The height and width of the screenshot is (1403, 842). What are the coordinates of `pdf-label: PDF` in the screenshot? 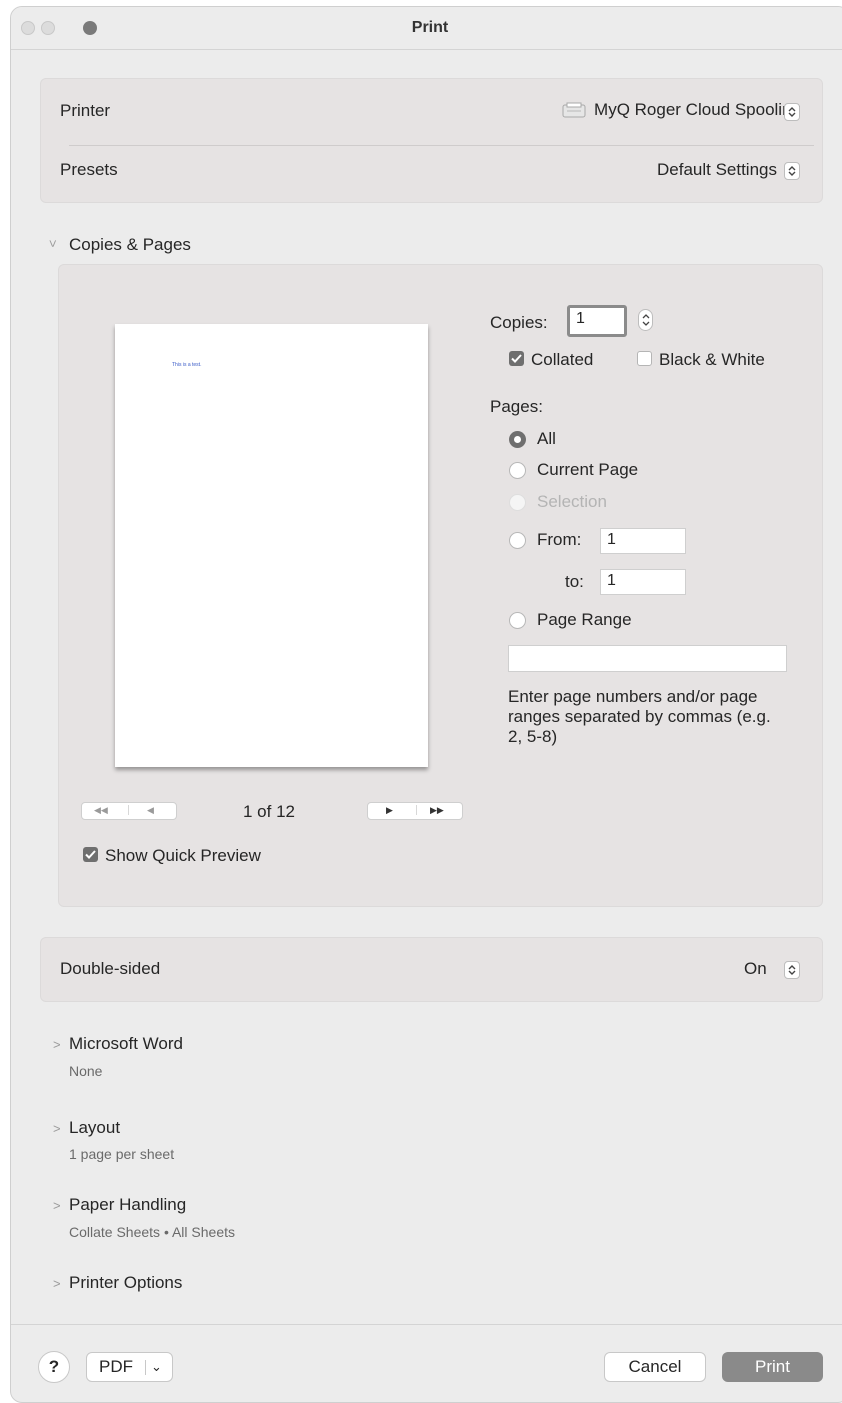 It's located at (116, 1366).